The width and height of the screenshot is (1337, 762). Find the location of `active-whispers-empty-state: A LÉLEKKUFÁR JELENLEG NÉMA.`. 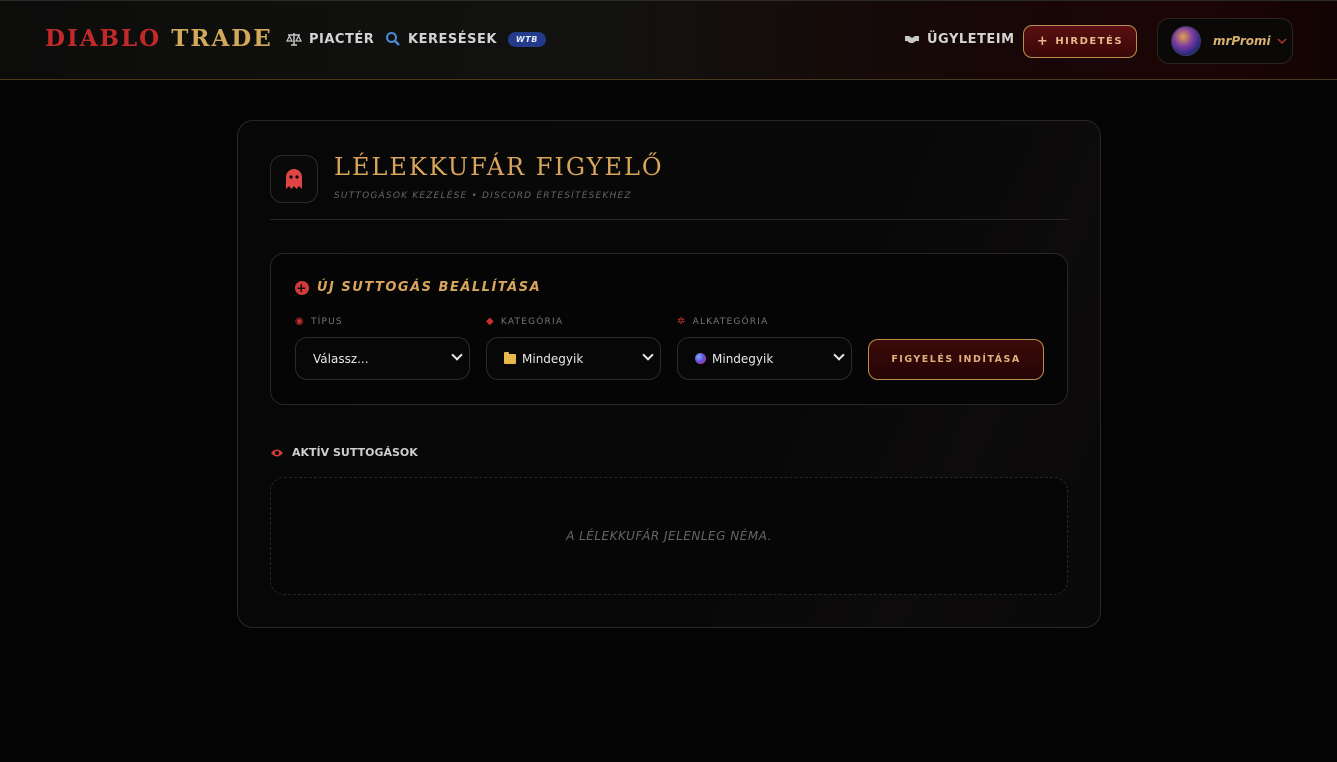

active-whispers-empty-state: A LÉLEKKUFÁR JELENLEG NÉMA. is located at coordinates (669, 536).